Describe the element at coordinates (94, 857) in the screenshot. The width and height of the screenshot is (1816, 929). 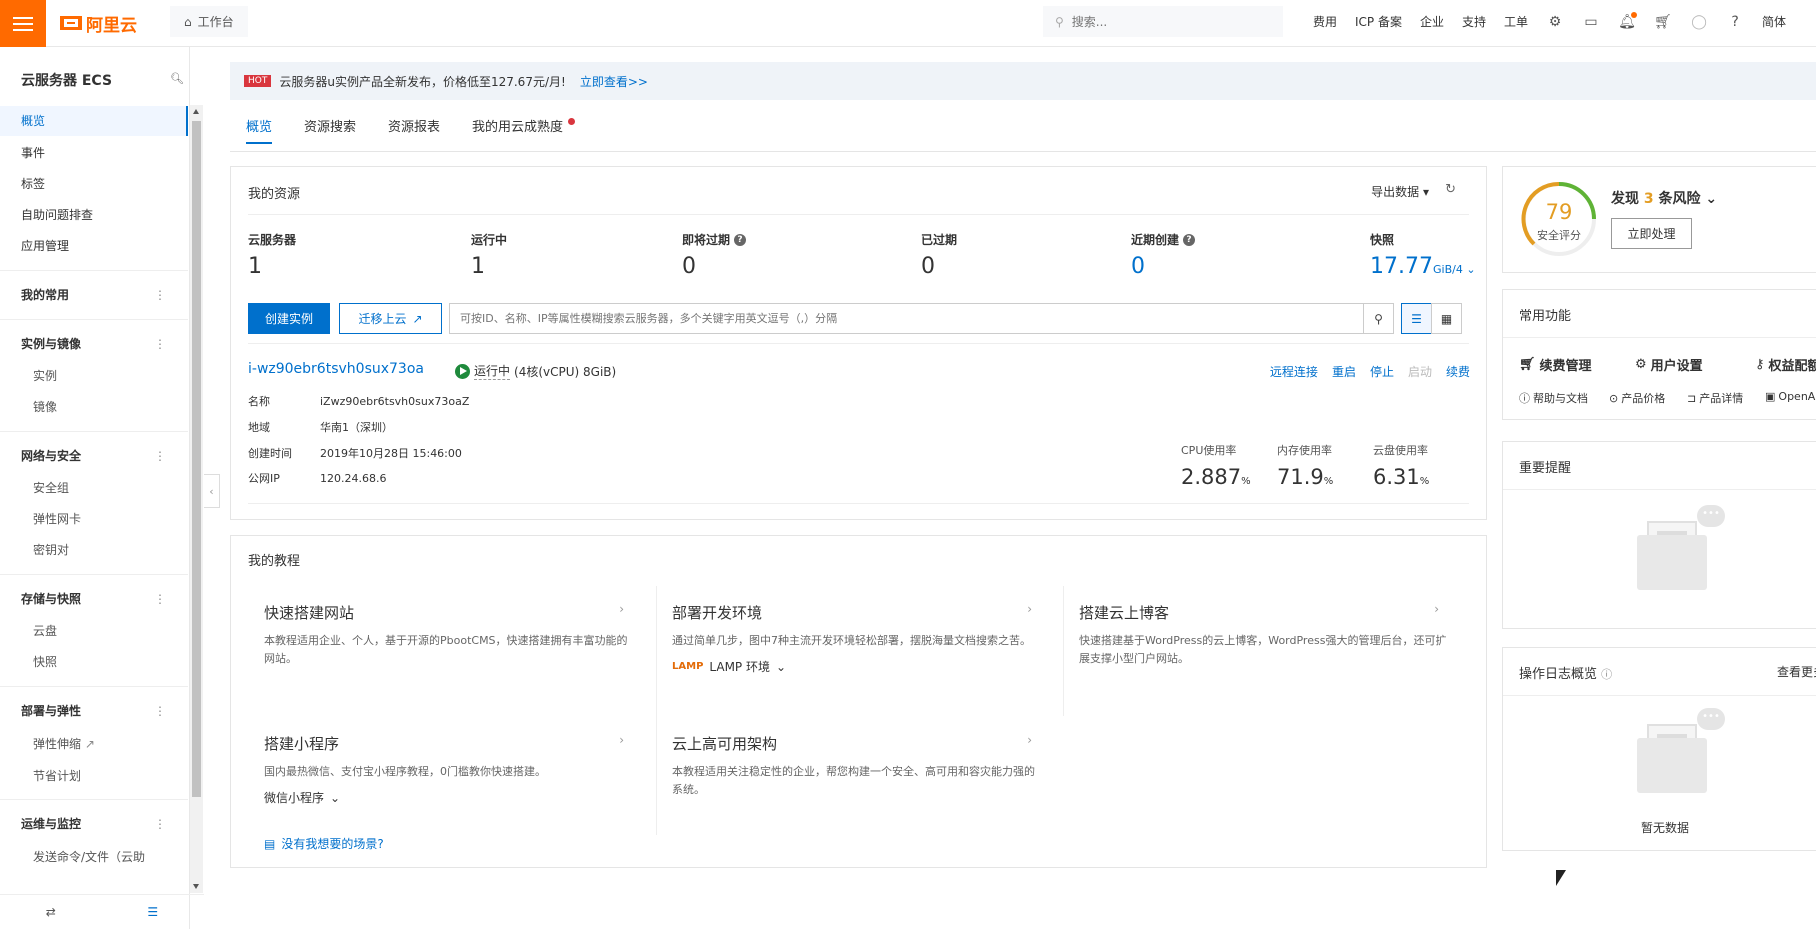
I see `sidebar-item-send-command: 发送命令/文件（云助` at that location.